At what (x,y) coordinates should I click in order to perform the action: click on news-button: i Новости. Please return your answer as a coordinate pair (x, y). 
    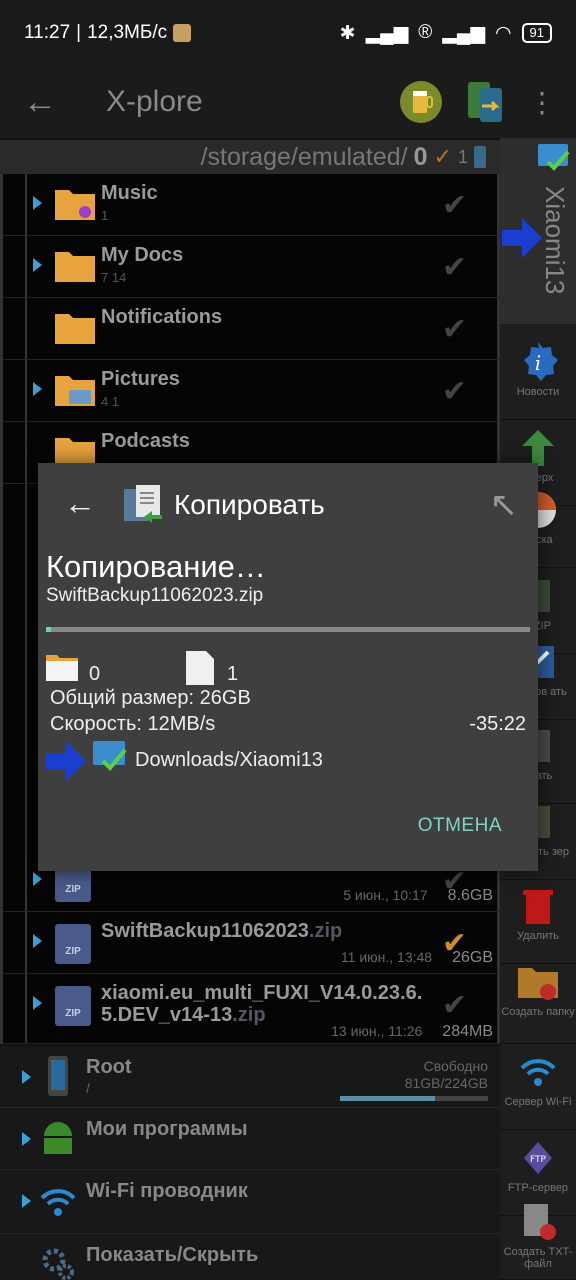
    Looking at the image, I should click on (538, 377).